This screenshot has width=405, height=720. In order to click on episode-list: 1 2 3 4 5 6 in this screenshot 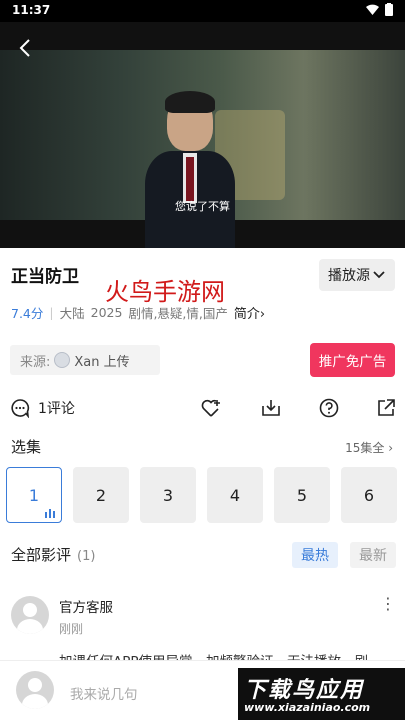, I will do `click(201, 495)`.